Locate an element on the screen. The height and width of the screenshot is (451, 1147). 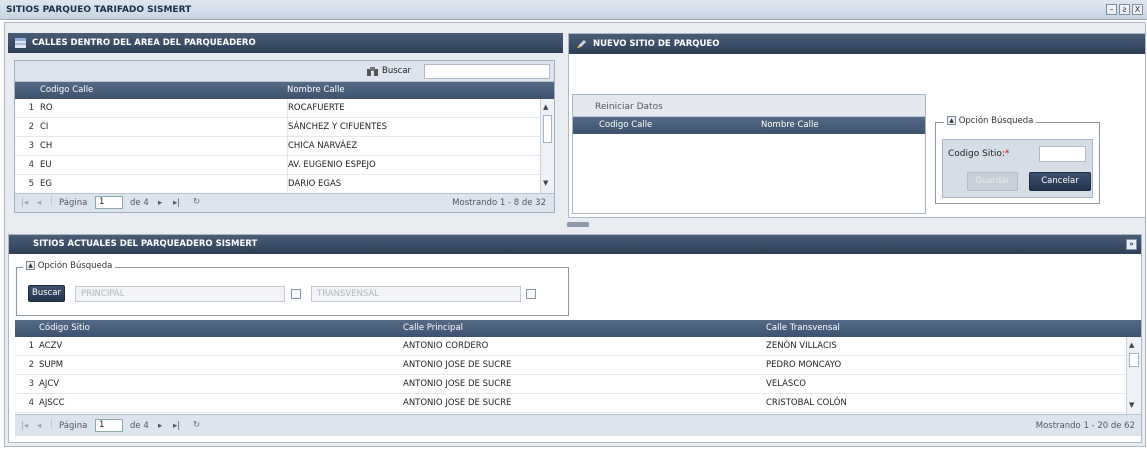
codigo-sitio-label: Codigo Sitio:* is located at coordinates (979, 154).